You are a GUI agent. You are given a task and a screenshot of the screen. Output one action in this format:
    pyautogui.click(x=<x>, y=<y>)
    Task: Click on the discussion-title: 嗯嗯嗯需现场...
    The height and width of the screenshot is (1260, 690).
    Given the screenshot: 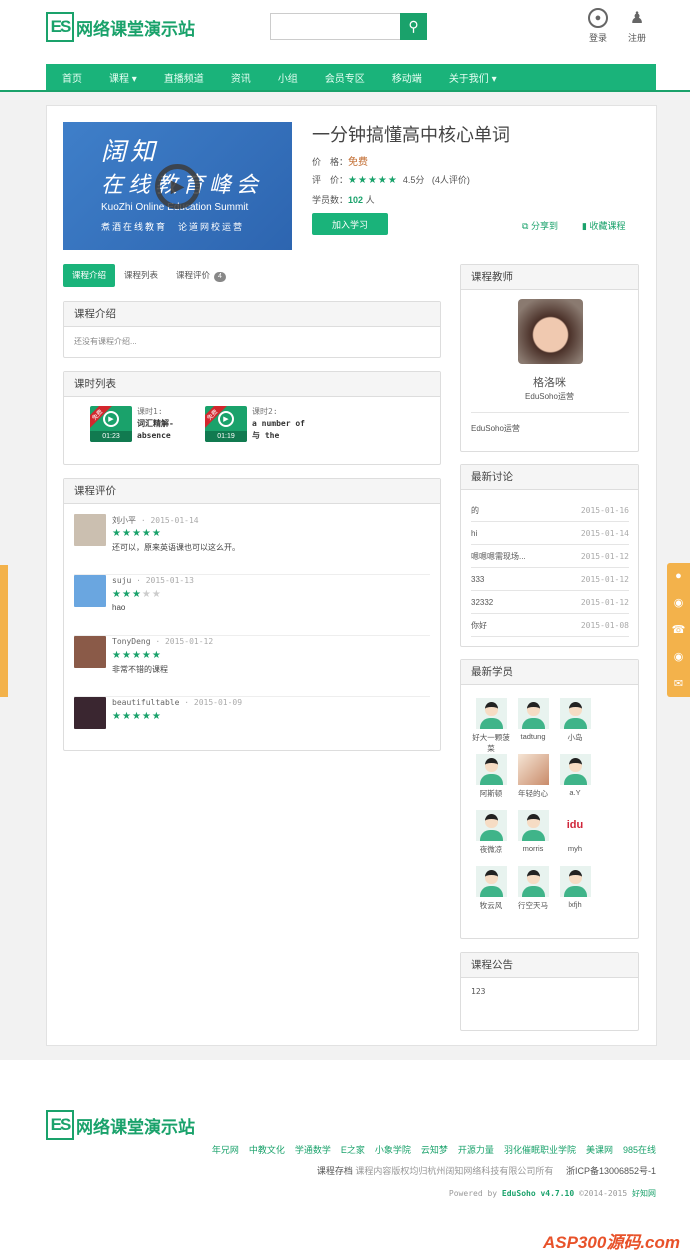 What is the action you would take?
    pyautogui.click(x=498, y=556)
    